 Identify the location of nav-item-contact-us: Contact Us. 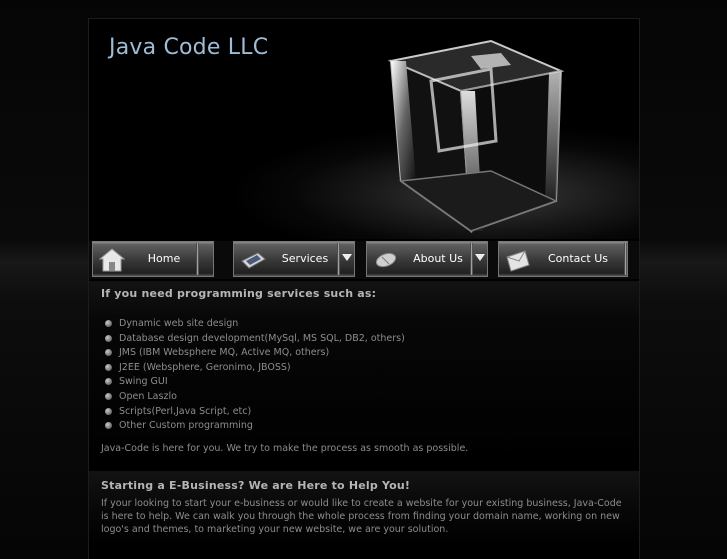
(563, 259).